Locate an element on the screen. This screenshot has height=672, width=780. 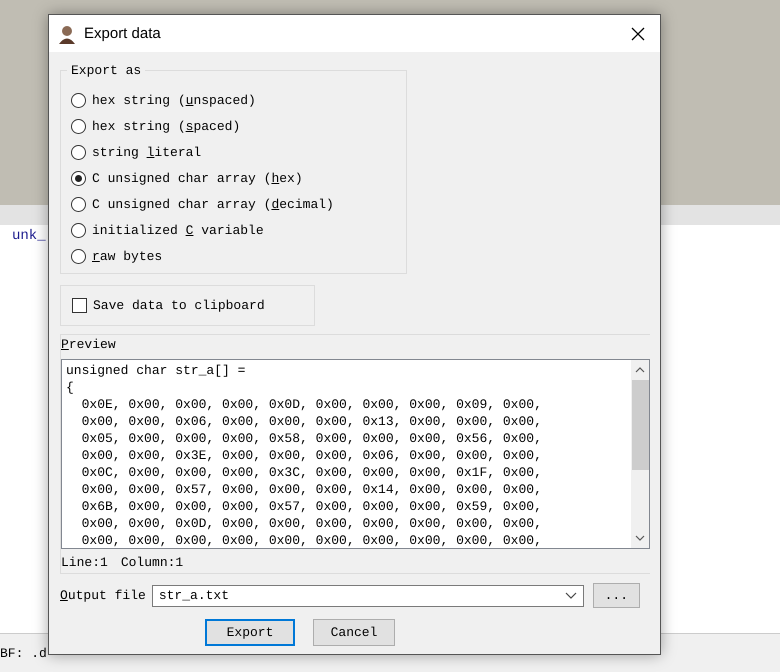
radio-label: initialized C variable is located at coordinates (178, 230).